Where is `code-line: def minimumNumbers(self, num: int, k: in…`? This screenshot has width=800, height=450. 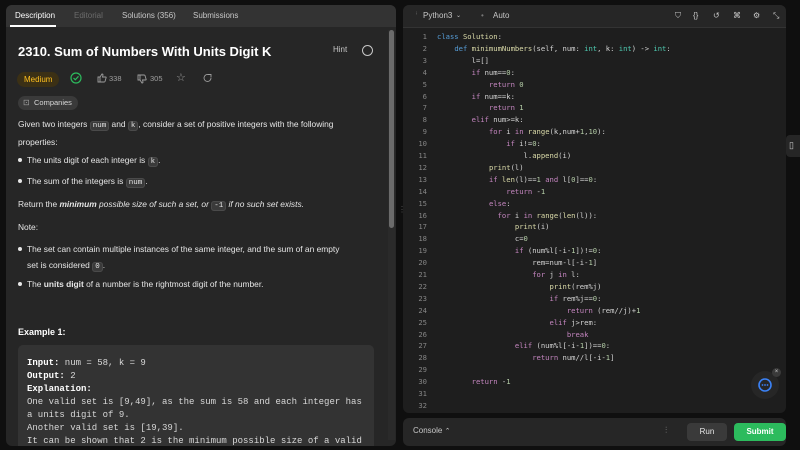
code-line: def minimumNumbers(self, num: int, k: in… is located at coordinates (553, 48).